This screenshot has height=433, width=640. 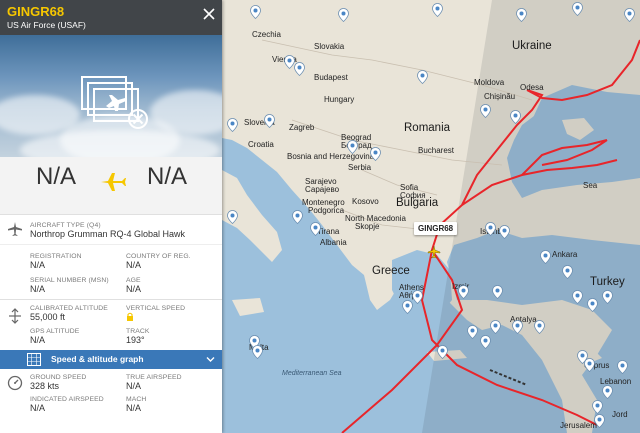 I want to click on ground-speed-value: 328 kts, so click(x=45, y=386).